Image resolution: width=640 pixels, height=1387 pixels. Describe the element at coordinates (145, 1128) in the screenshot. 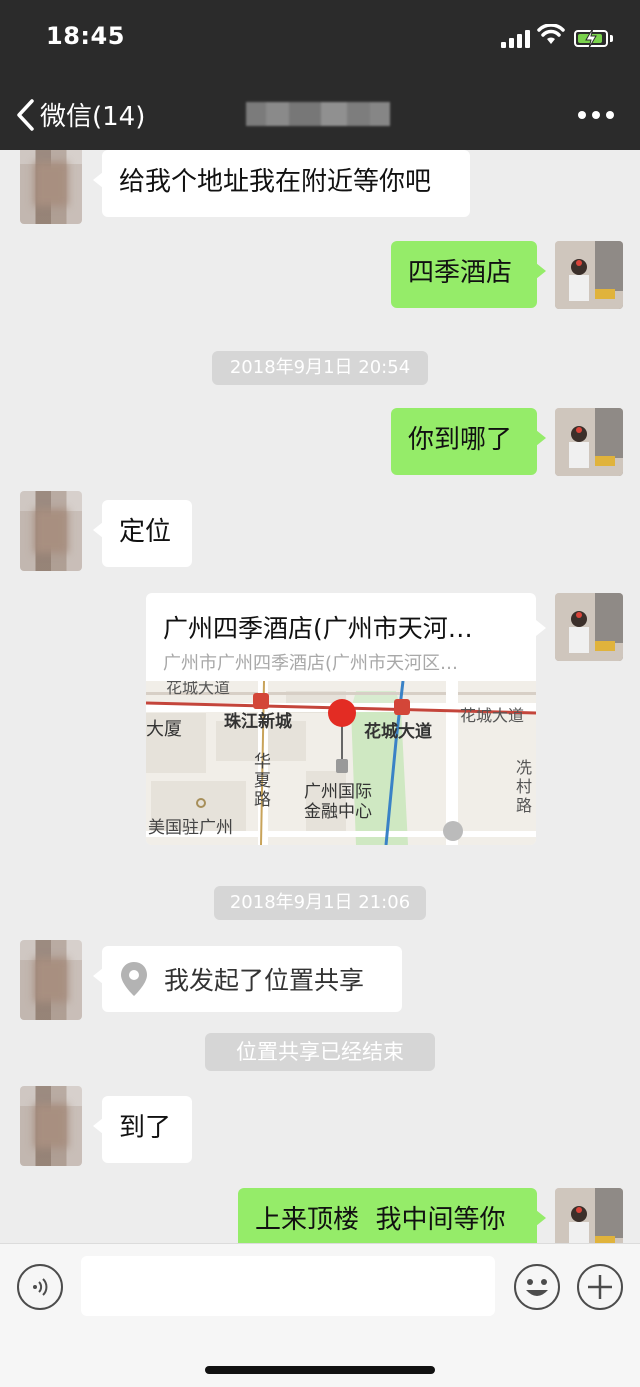

I see `message-text: 到了` at that location.